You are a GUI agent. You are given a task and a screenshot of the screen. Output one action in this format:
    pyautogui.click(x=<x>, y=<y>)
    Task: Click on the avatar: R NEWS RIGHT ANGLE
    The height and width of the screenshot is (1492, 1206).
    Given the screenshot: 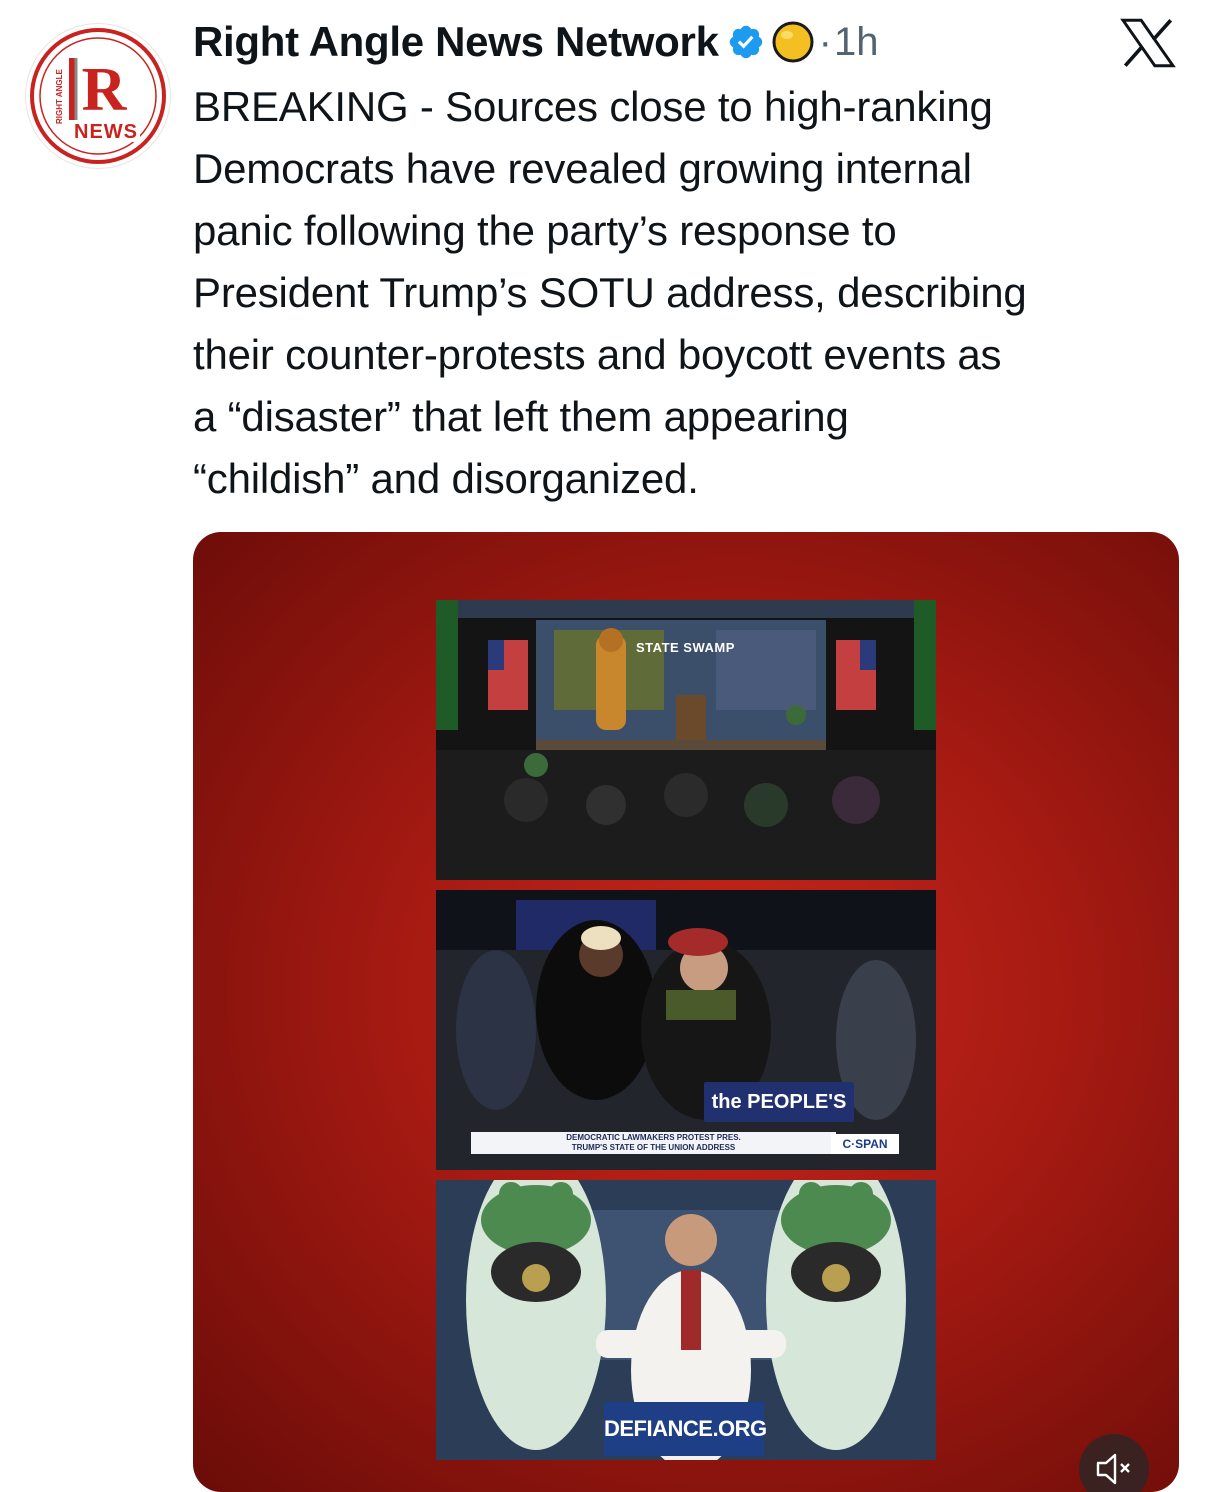 What is the action you would take?
    pyautogui.click(x=98, y=96)
    